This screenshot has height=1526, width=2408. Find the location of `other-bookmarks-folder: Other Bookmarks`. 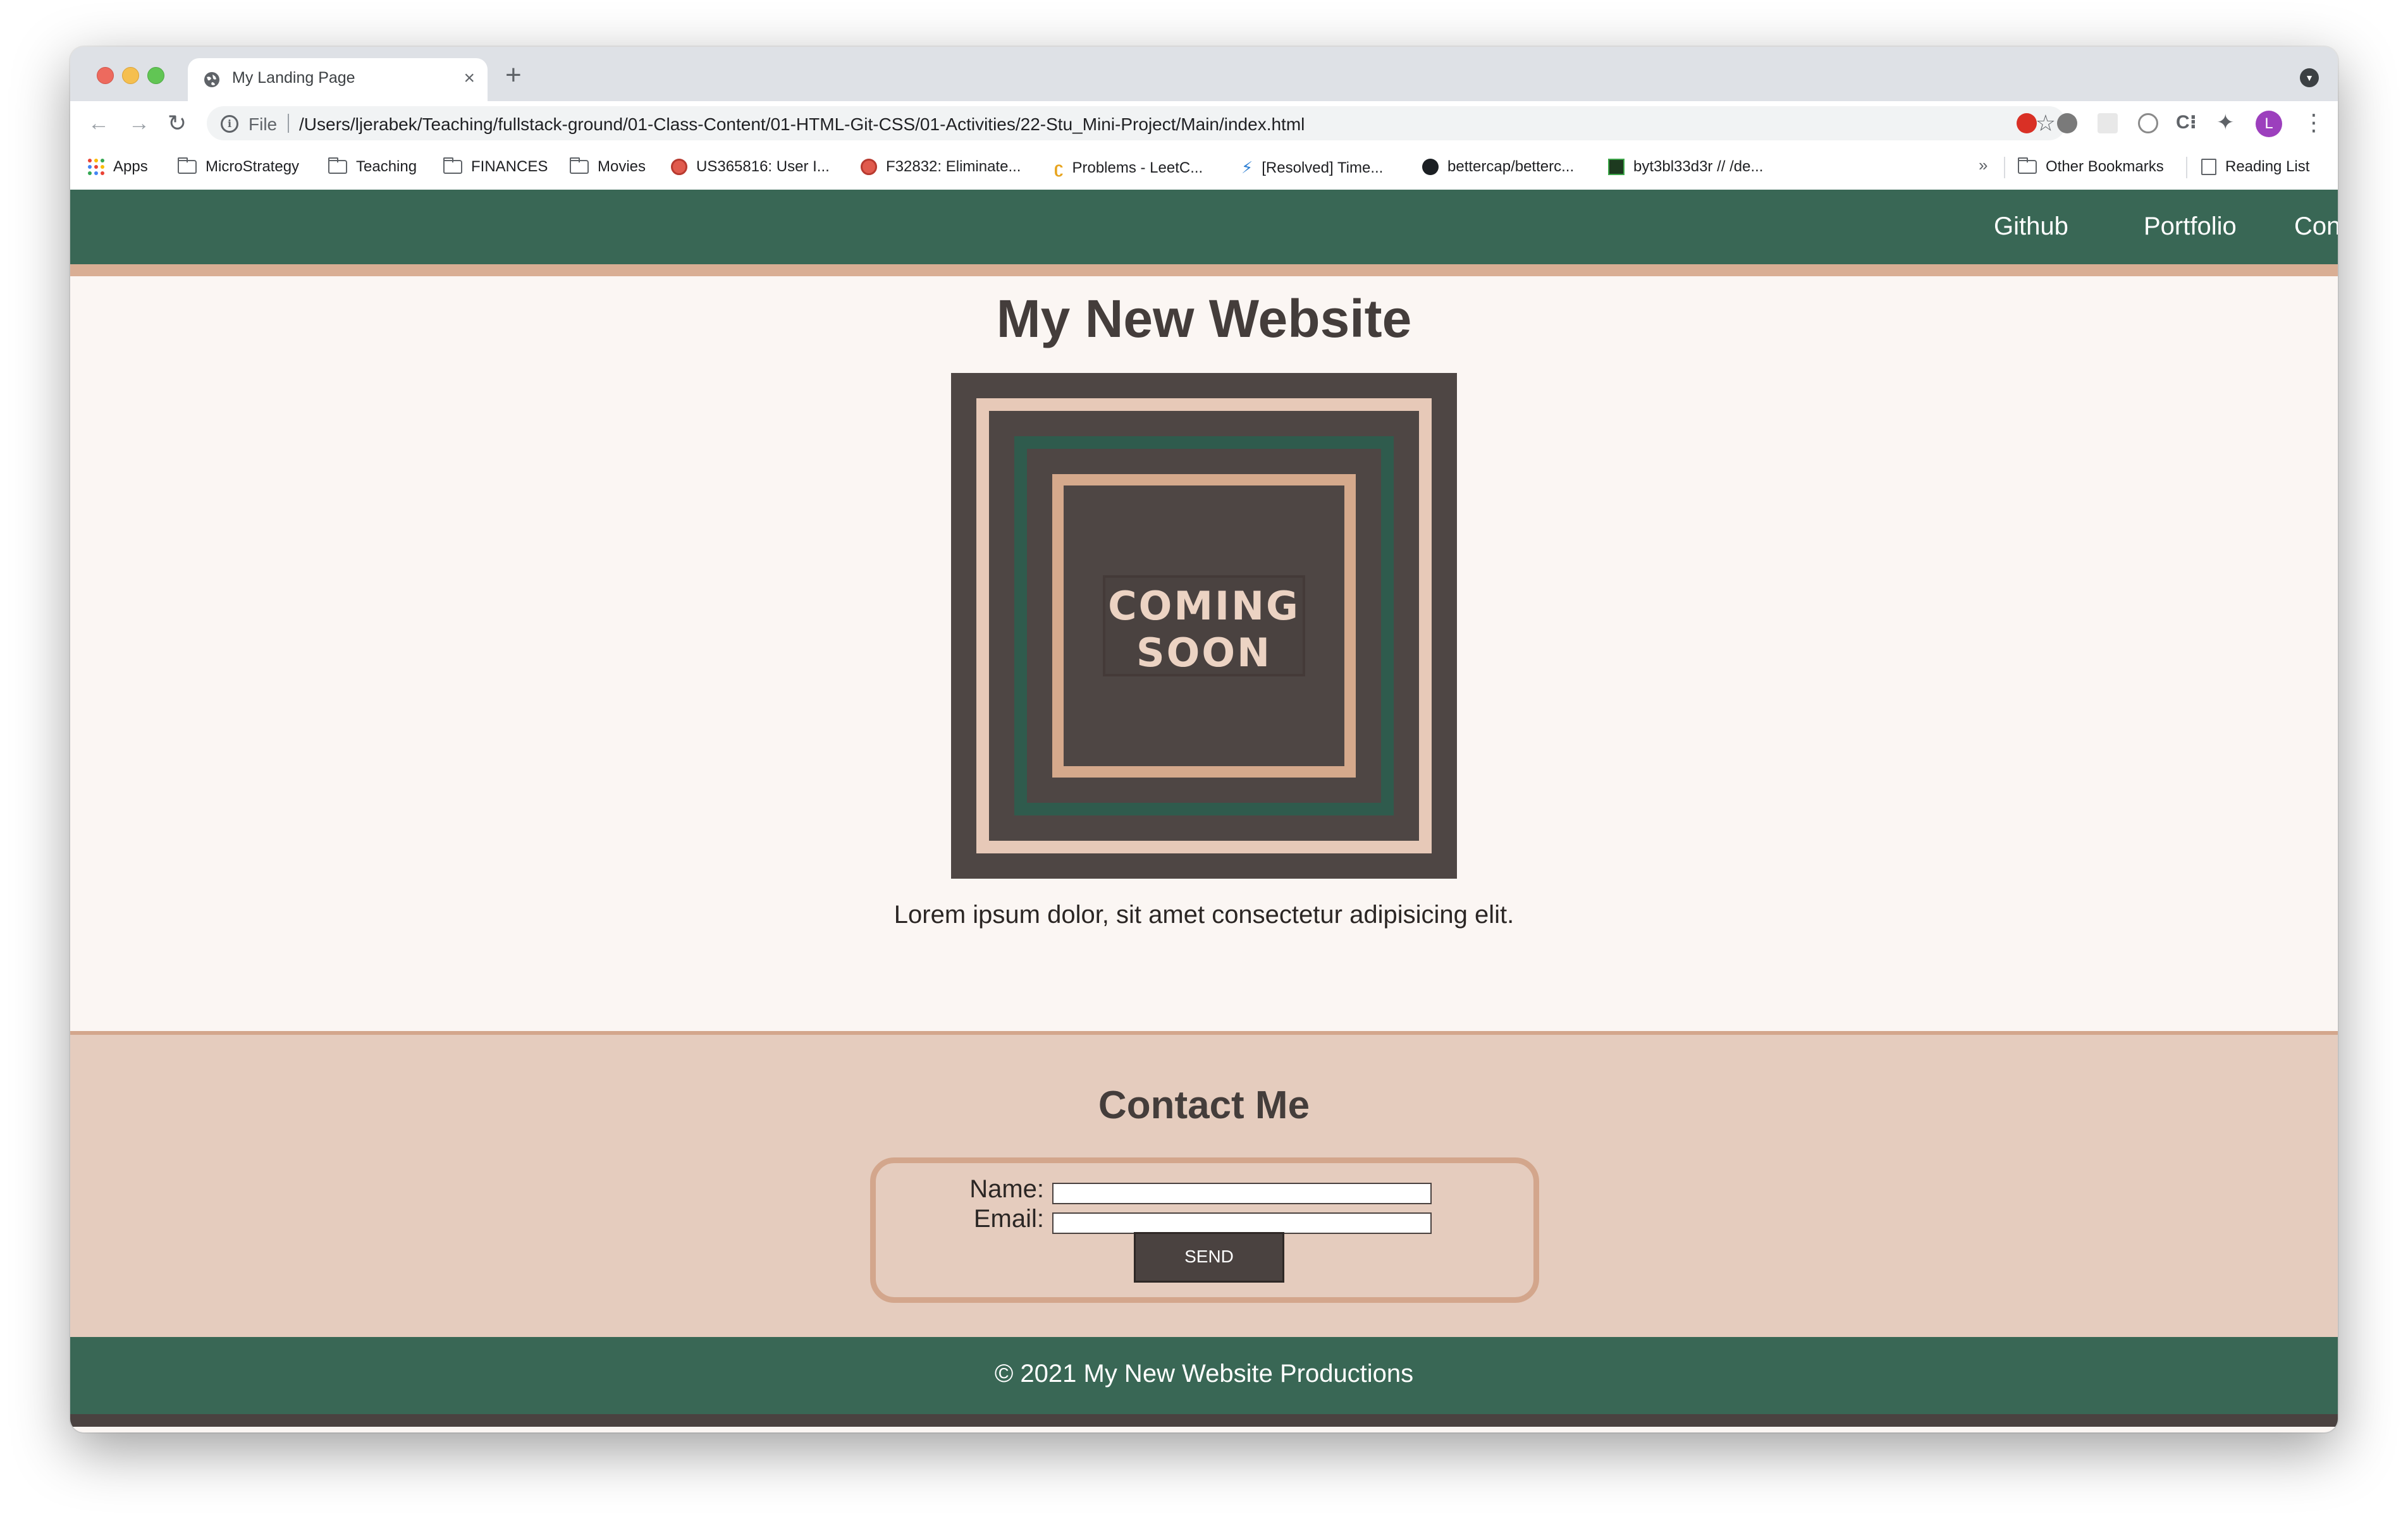

other-bookmarks-folder: Other Bookmarks is located at coordinates (2091, 166).